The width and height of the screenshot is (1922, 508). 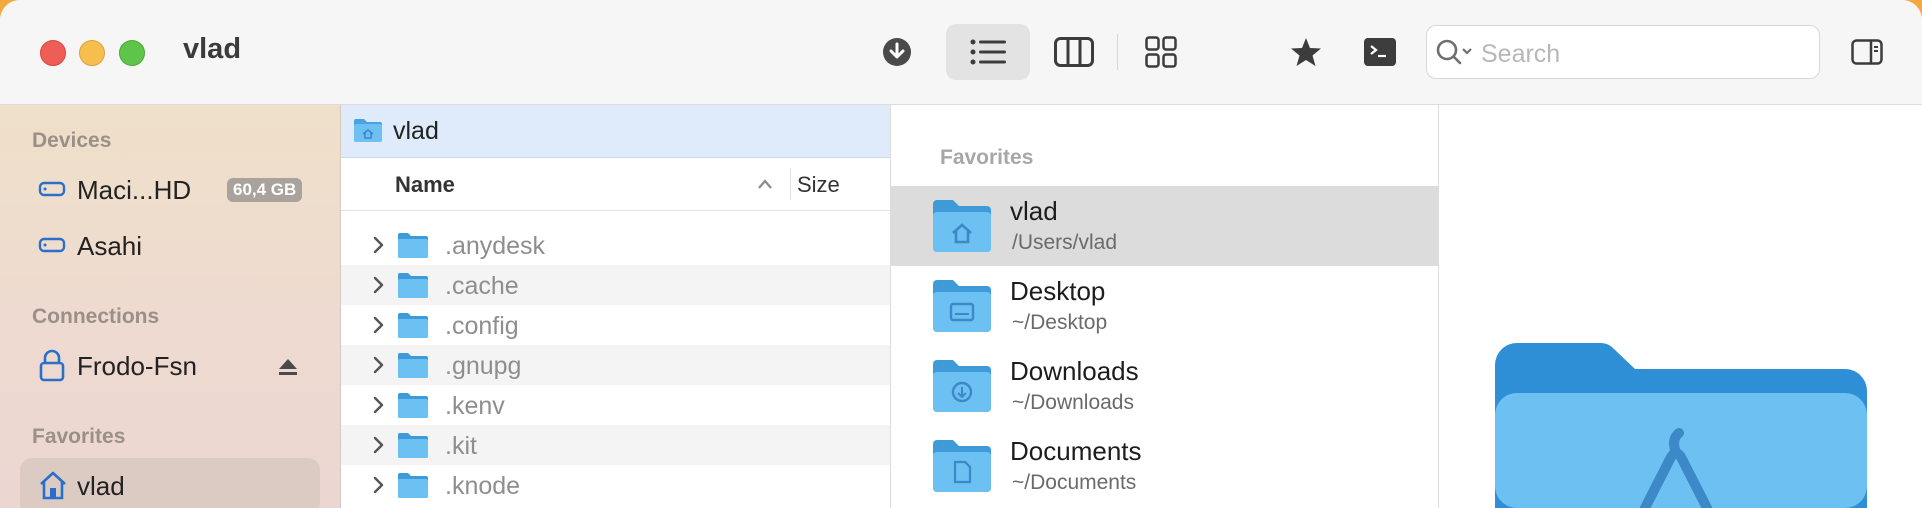 What do you see at coordinates (615, 285) in the screenshot?
I see `file-row: .cache` at bounding box center [615, 285].